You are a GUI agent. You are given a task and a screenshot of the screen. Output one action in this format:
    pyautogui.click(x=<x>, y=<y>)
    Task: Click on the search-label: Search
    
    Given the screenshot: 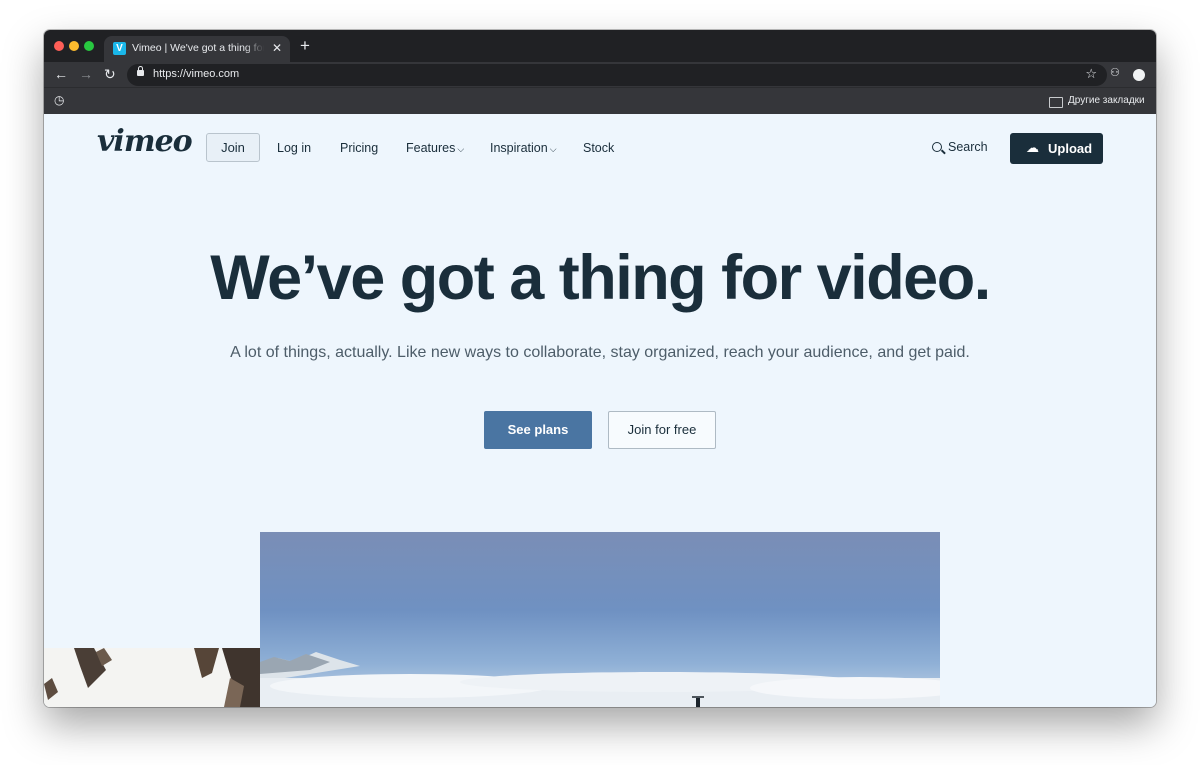 What is the action you would take?
    pyautogui.click(x=968, y=147)
    